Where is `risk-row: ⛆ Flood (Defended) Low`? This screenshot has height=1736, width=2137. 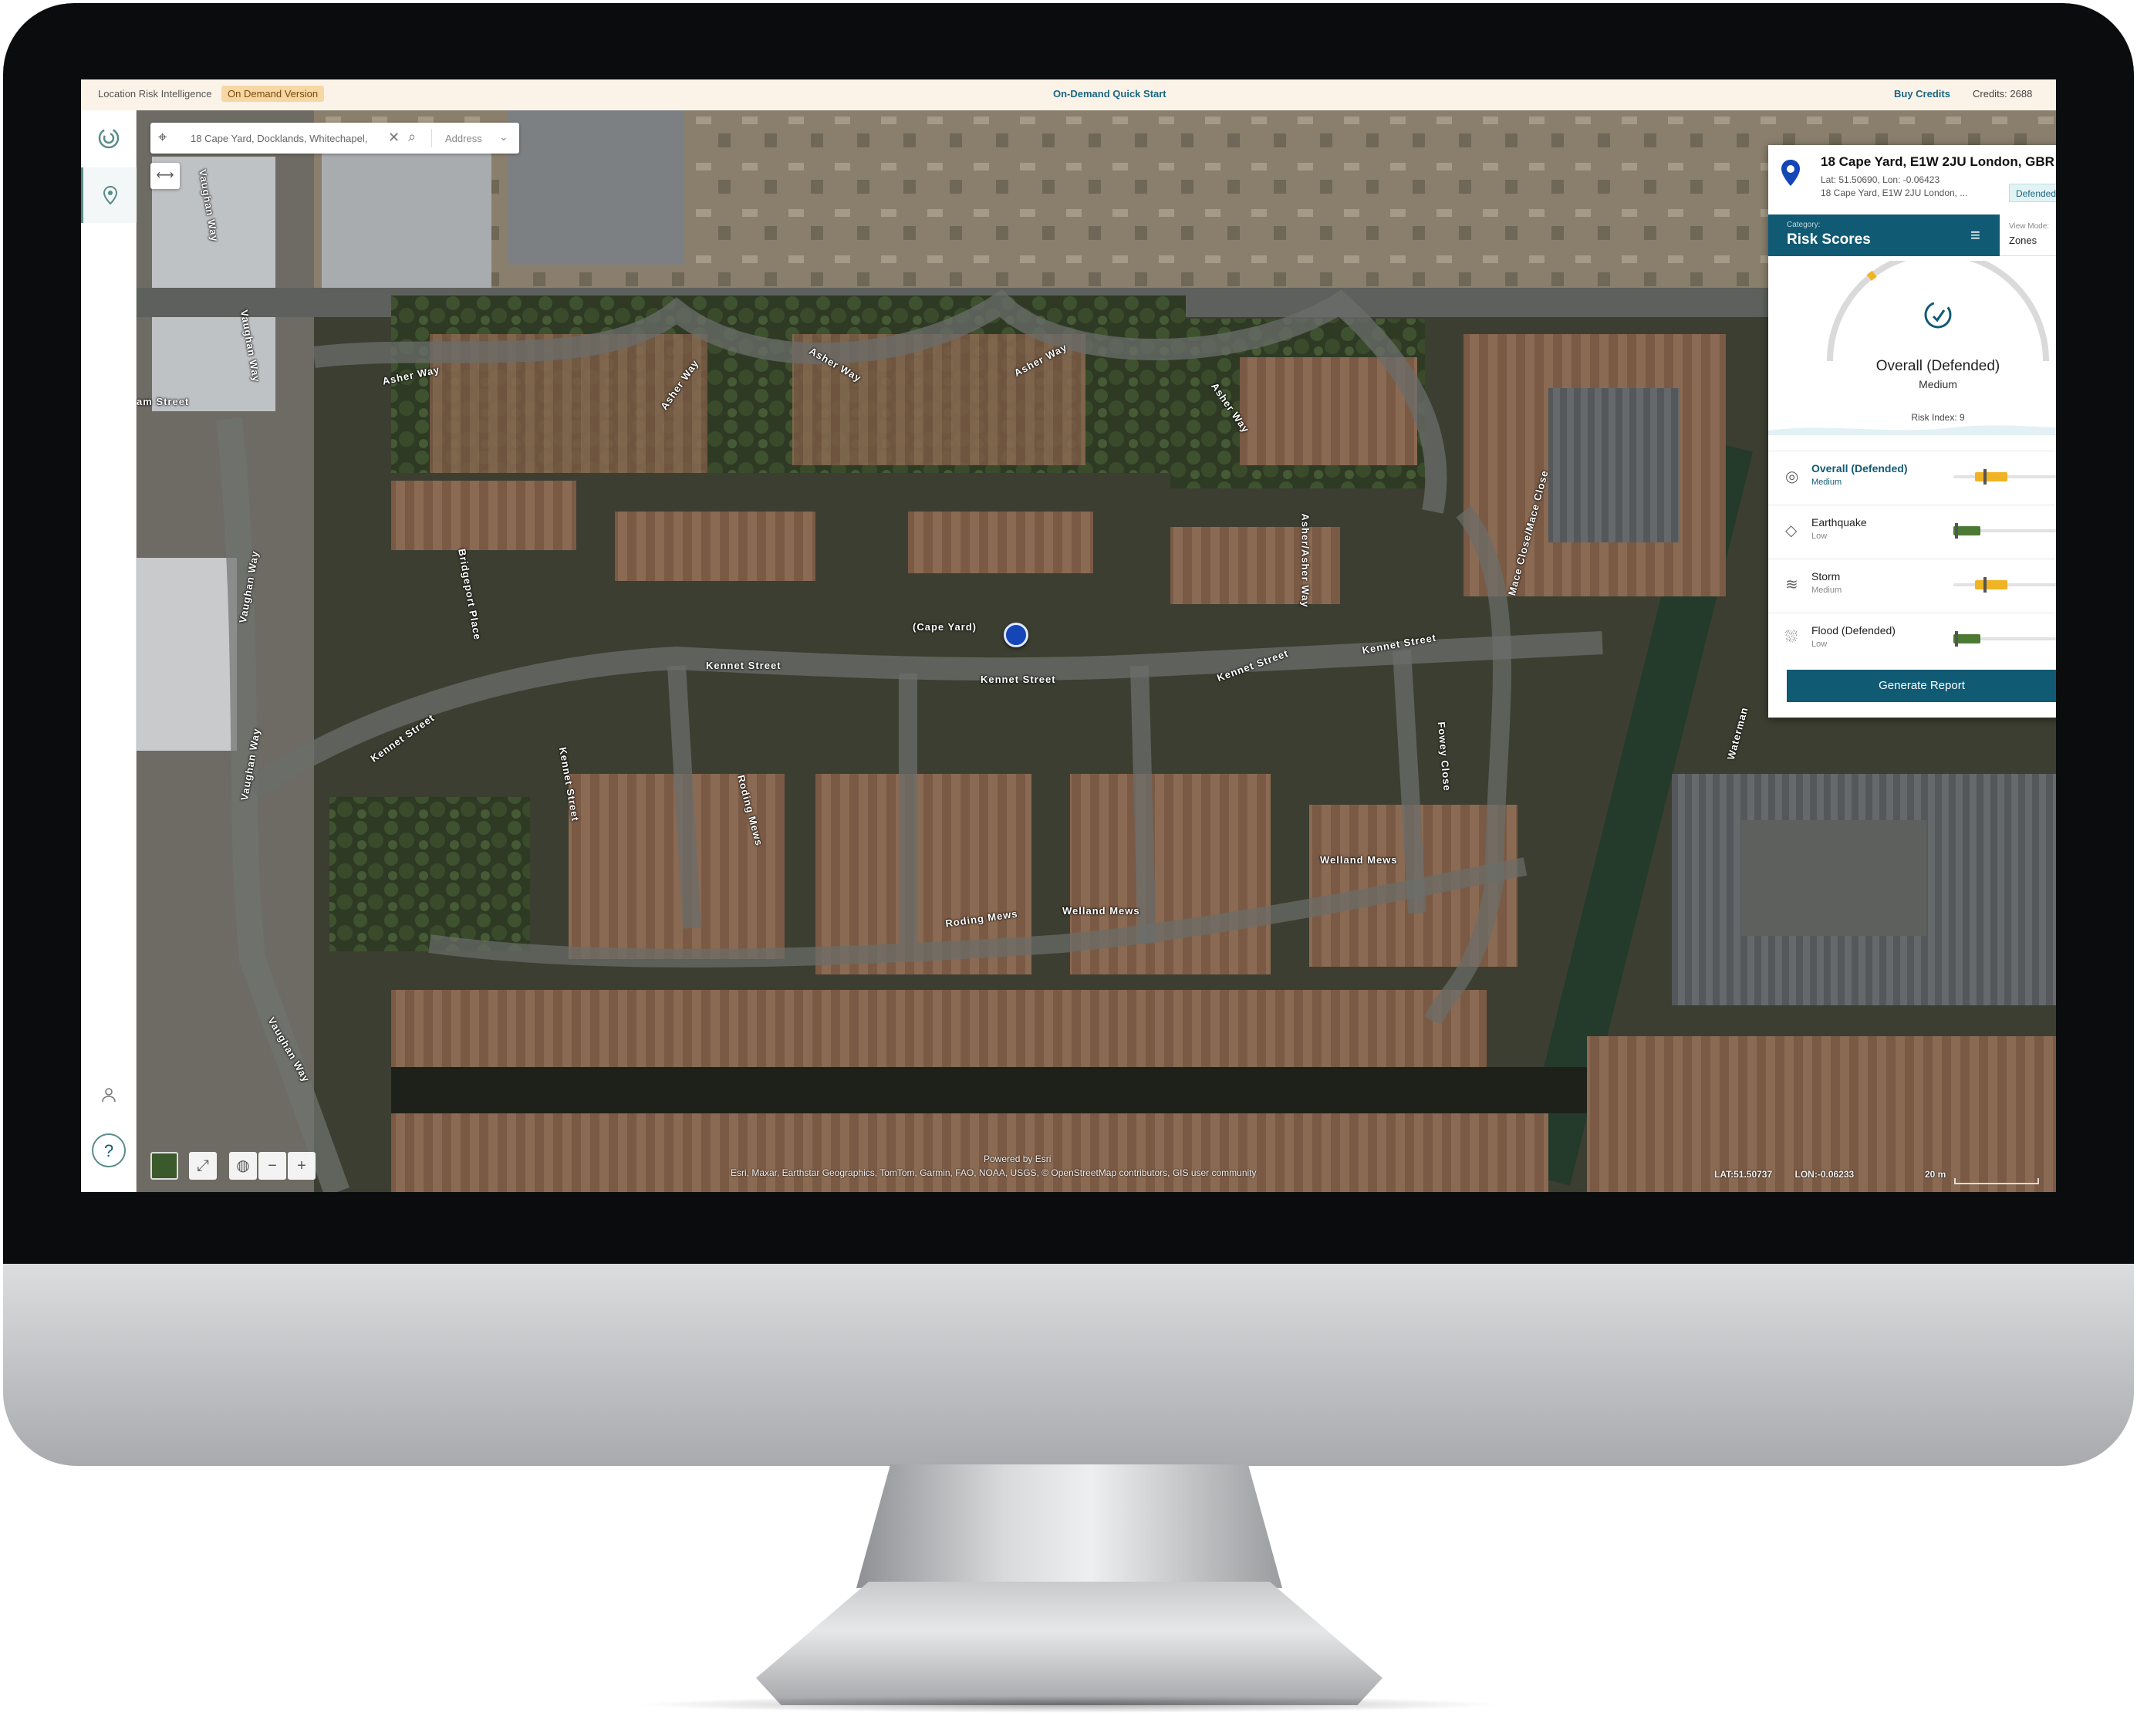
risk-row: ⛆ Flood (Defended) Low is located at coordinates (1912, 639).